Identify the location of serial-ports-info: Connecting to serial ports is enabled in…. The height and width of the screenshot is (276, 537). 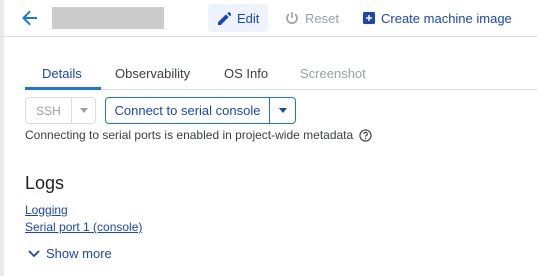
(198, 135).